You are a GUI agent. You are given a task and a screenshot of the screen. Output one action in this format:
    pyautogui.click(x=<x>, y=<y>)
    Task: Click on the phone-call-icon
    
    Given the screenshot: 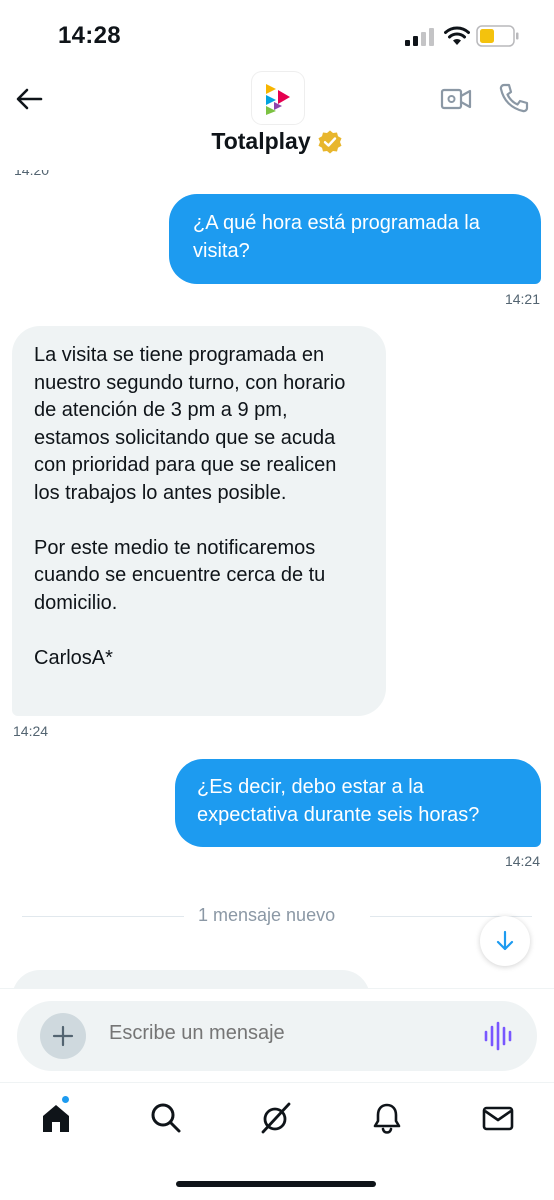 What is the action you would take?
    pyautogui.click(x=514, y=98)
    